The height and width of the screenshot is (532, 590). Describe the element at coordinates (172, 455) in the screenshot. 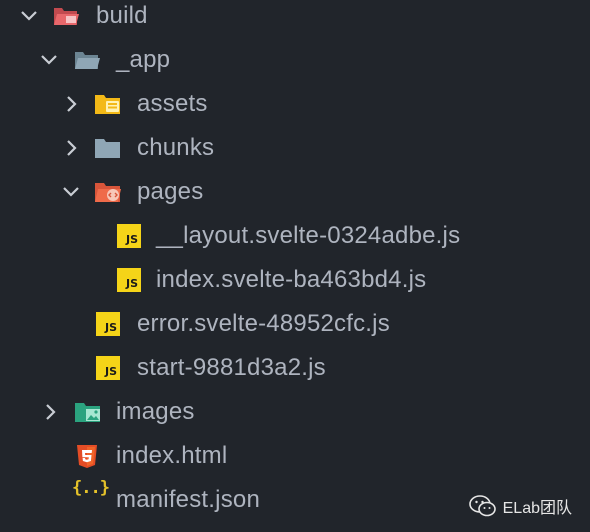

I see `tree-item-label: index.html` at that location.